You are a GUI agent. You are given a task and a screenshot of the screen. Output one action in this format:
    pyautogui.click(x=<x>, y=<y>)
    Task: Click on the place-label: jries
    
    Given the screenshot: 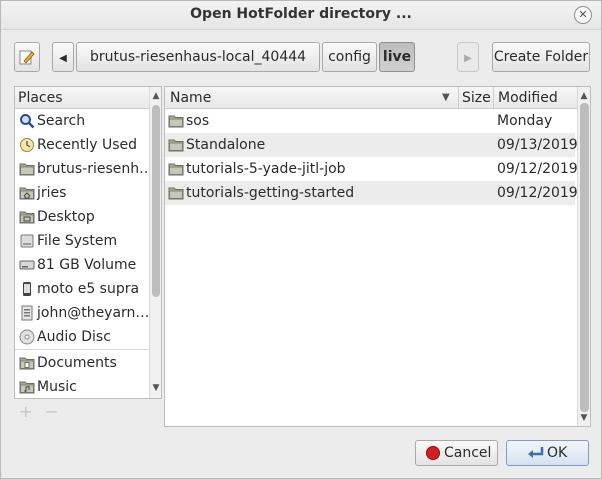 What is the action you would take?
    pyautogui.click(x=52, y=193)
    